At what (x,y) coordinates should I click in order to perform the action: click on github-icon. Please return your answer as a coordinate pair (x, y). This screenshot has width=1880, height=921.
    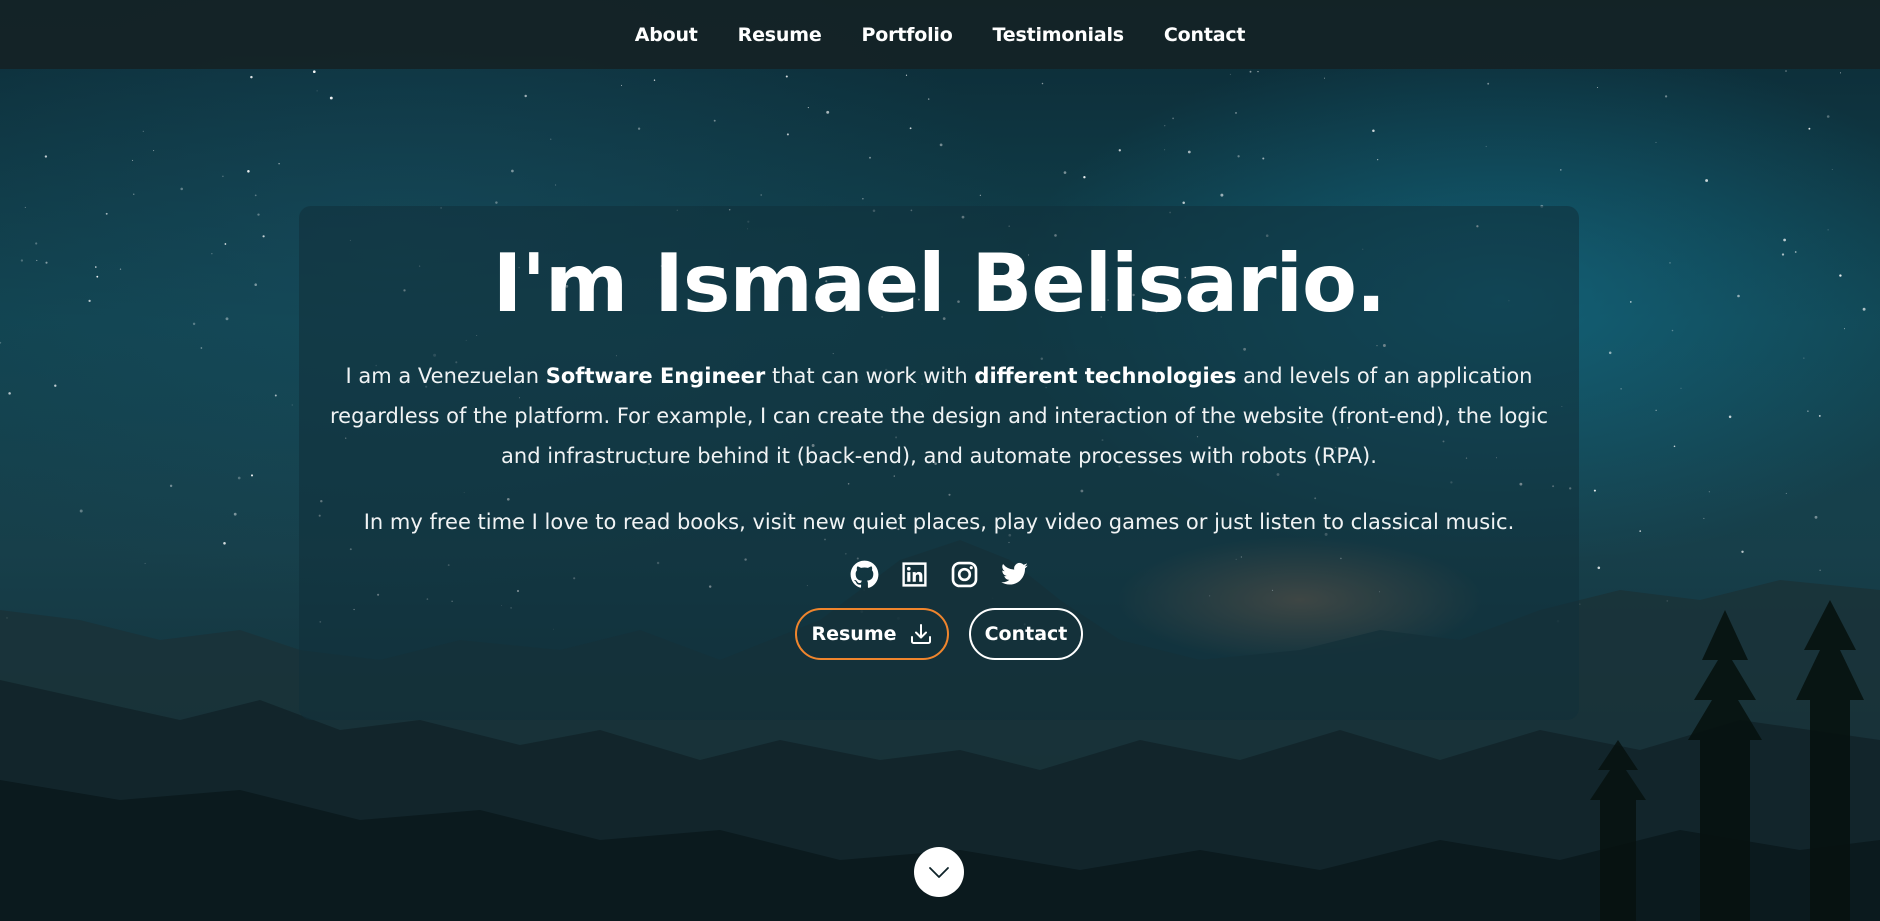
    Looking at the image, I should click on (864, 574).